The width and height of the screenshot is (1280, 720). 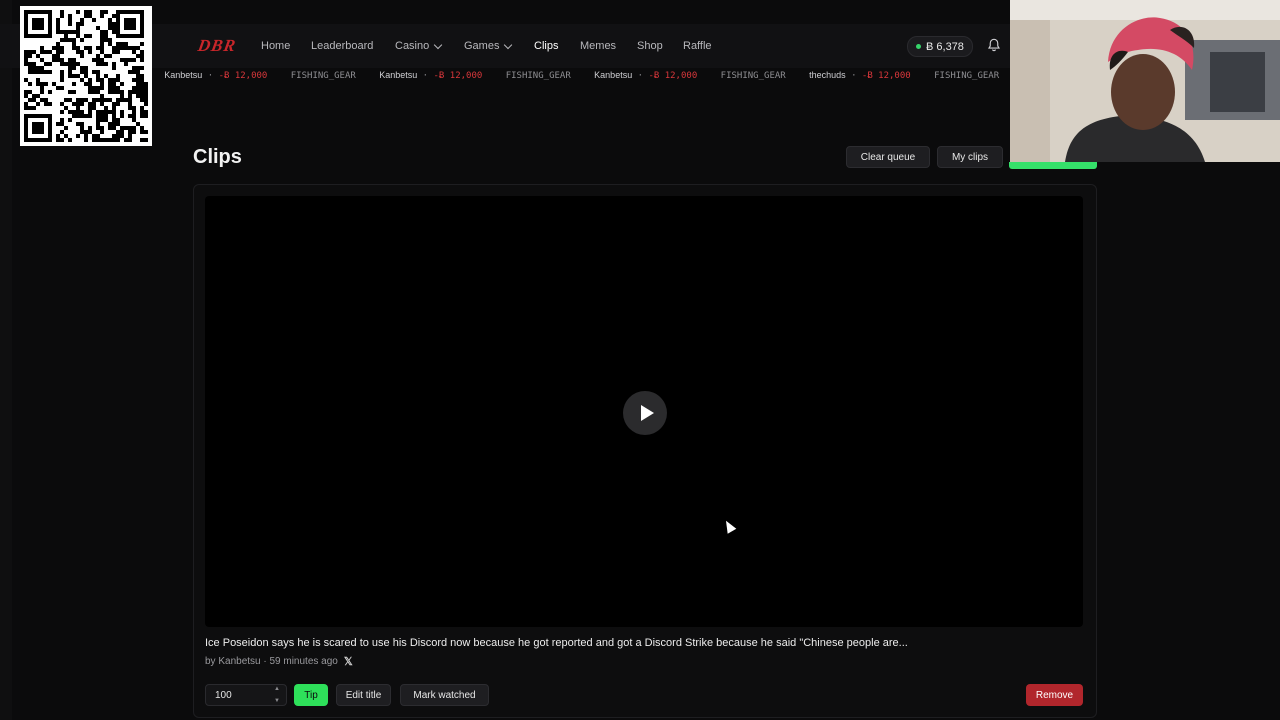 What do you see at coordinates (1054, 695) in the screenshot?
I see `remove-button: Remove` at bounding box center [1054, 695].